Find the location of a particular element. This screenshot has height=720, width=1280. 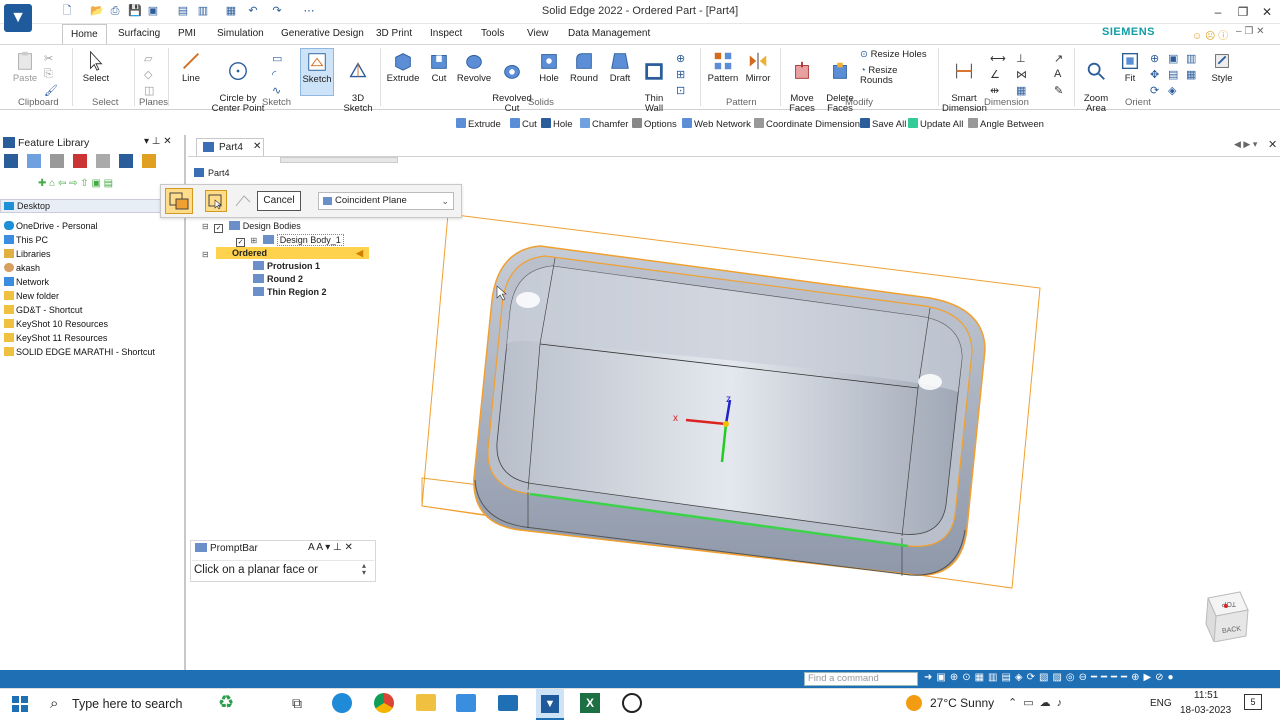

cut-button: Cut is located at coordinates (439, 67).